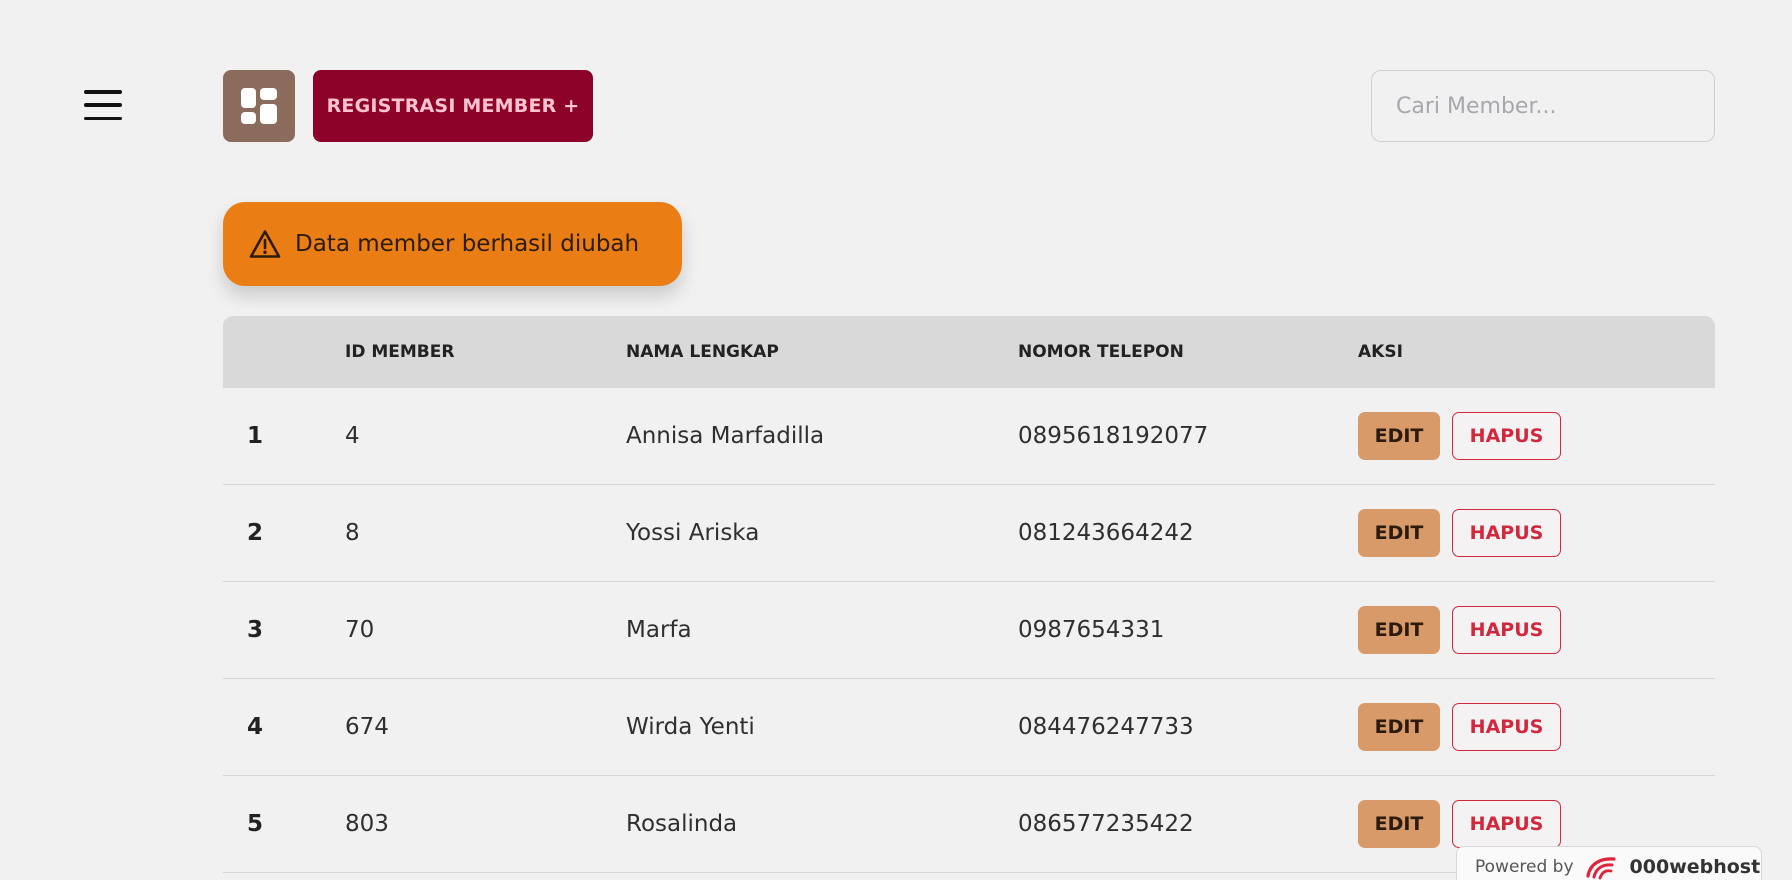 Image resolution: width=1792 pixels, height=880 pixels. What do you see at coordinates (453, 106) in the screenshot?
I see `register-member-button: REGISTRASI MEMBER +` at bounding box center [453, 106].